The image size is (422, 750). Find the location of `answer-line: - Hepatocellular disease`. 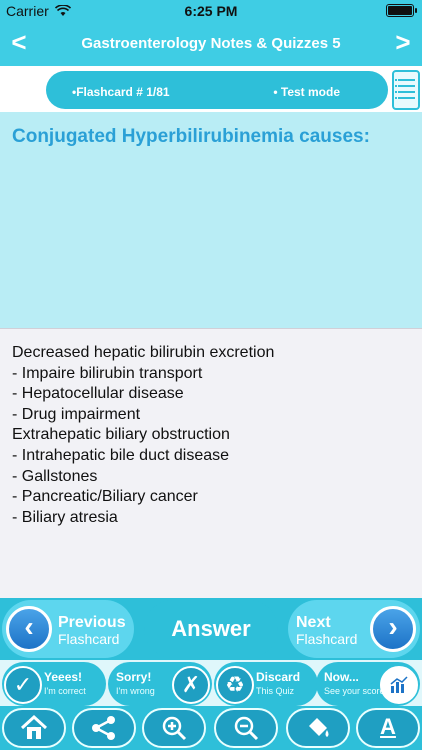

answer-line: - Hepatocellular disease is located at coordinates (98, 394).